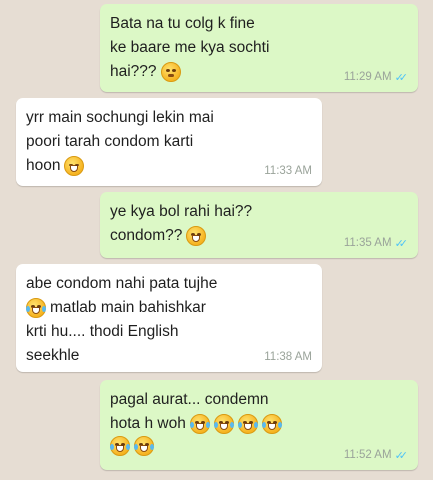  Describe the element at coordinates (367, 243) in the screenshot. I see `message-time: 11:35 AM` at that location.